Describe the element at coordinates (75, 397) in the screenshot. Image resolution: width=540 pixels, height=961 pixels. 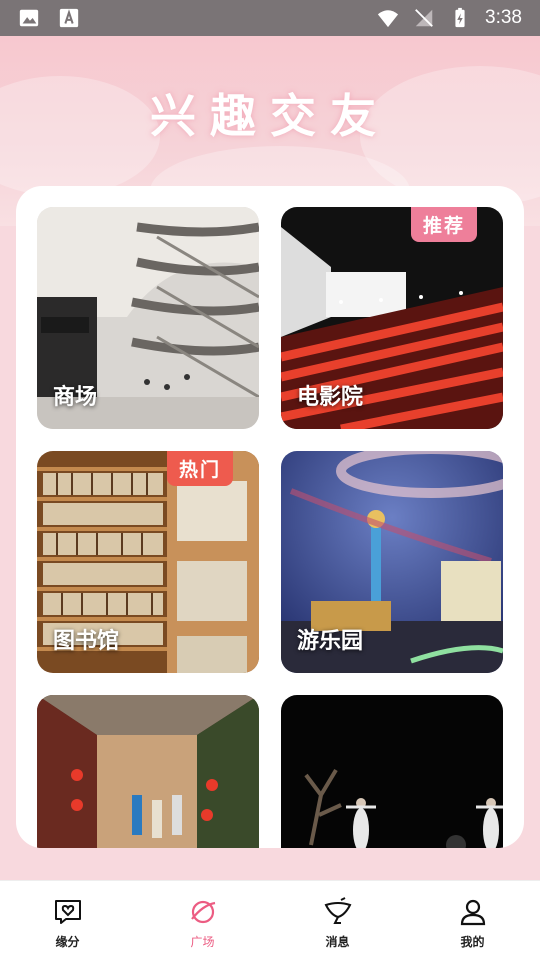
I see `tile-label: 商场` at that location.